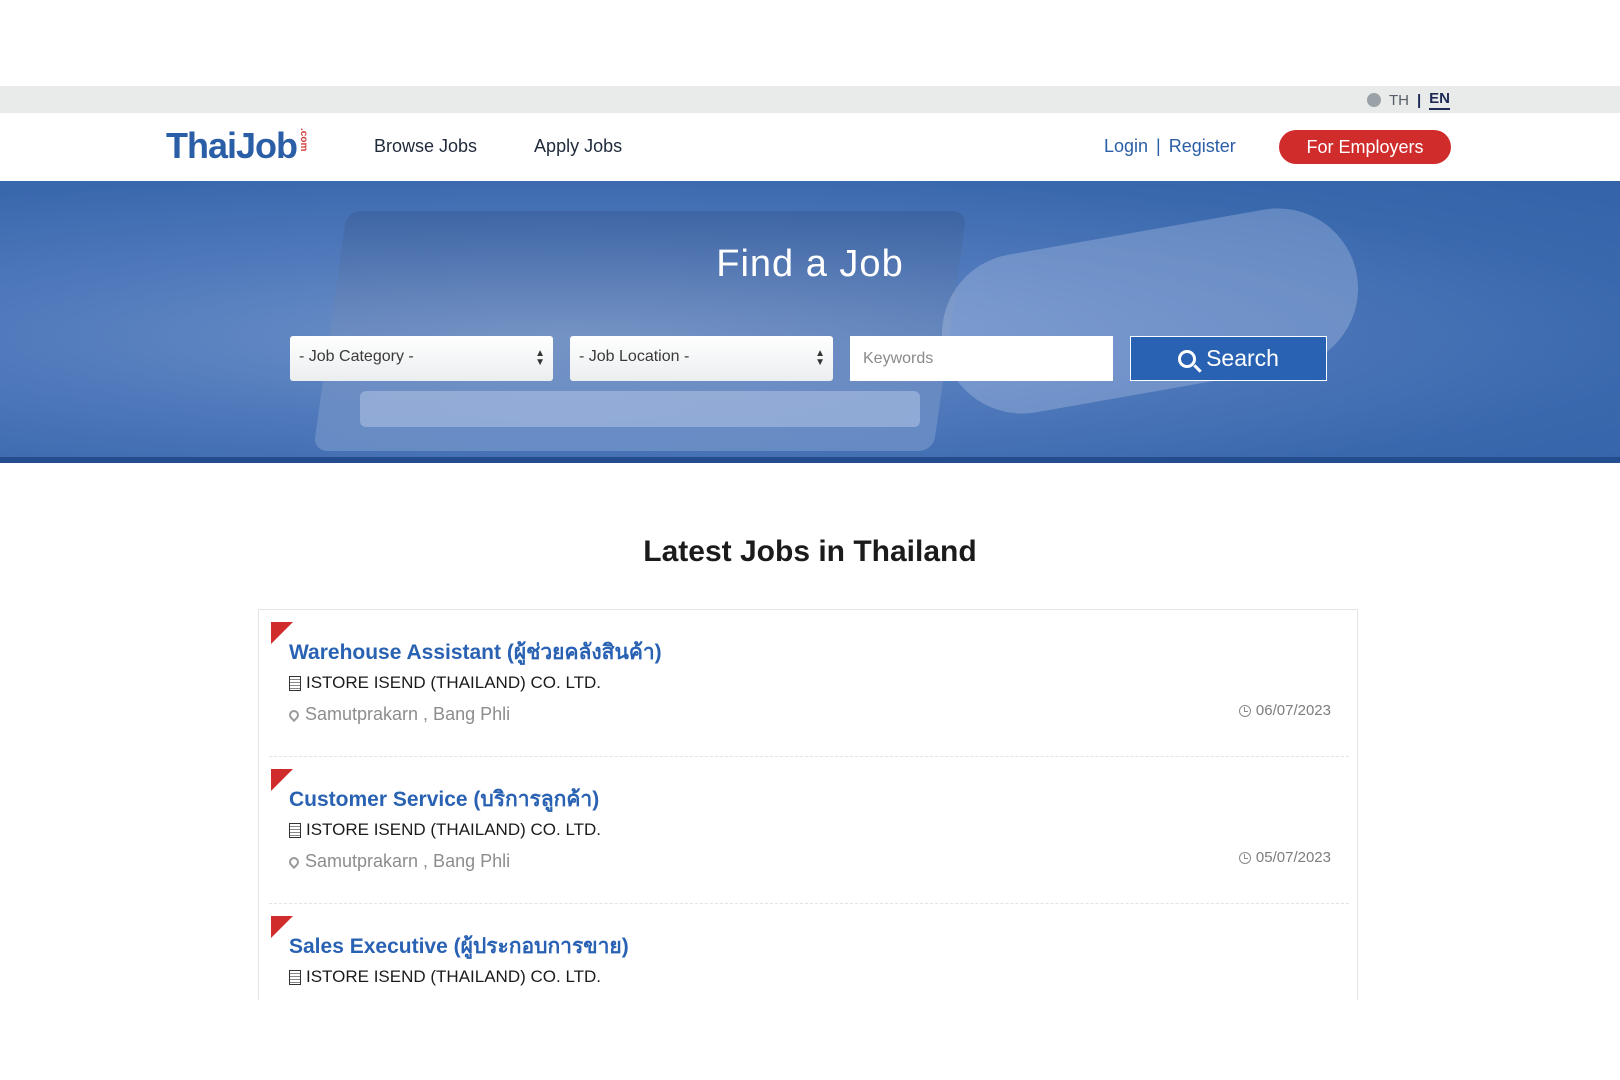 The image size is (1620, 1080). What do you see at coordinates (701, 358) in the screenshot?
I see `job-location-select: - Job Location - ▲ ▼` at bounding box center [701, 358].